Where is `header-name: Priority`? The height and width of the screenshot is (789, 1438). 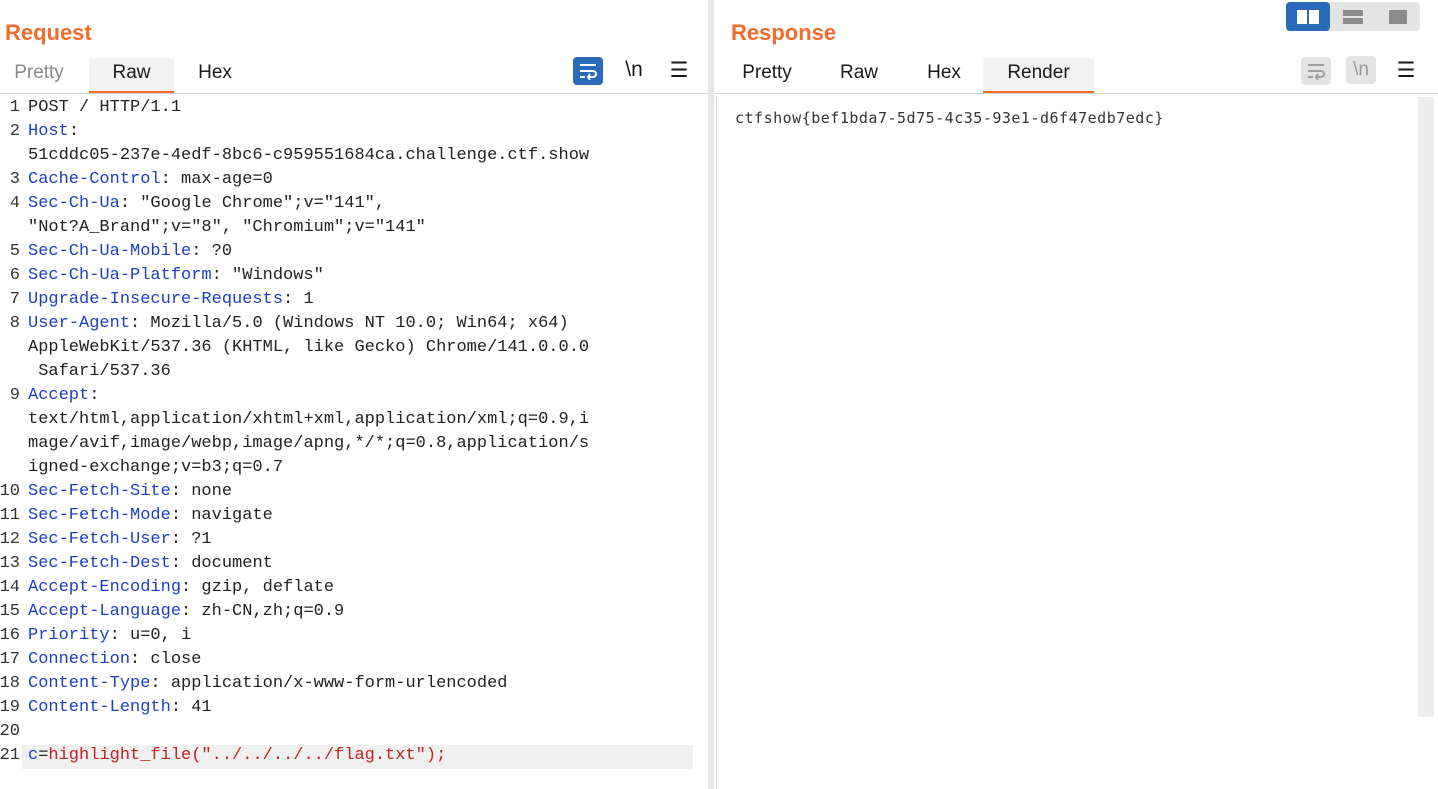 header-name: Priority is located at coordinates (69, 635).